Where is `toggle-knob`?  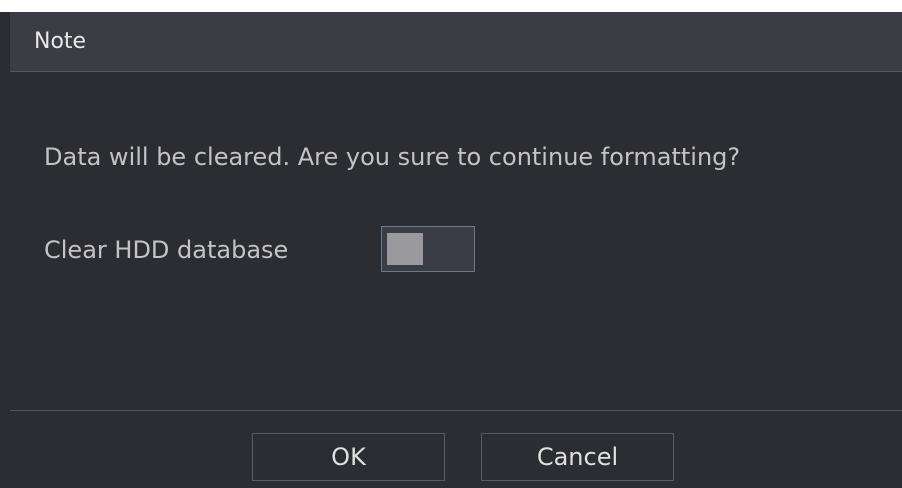
toggle-knob is located at coordinates (405, 249).